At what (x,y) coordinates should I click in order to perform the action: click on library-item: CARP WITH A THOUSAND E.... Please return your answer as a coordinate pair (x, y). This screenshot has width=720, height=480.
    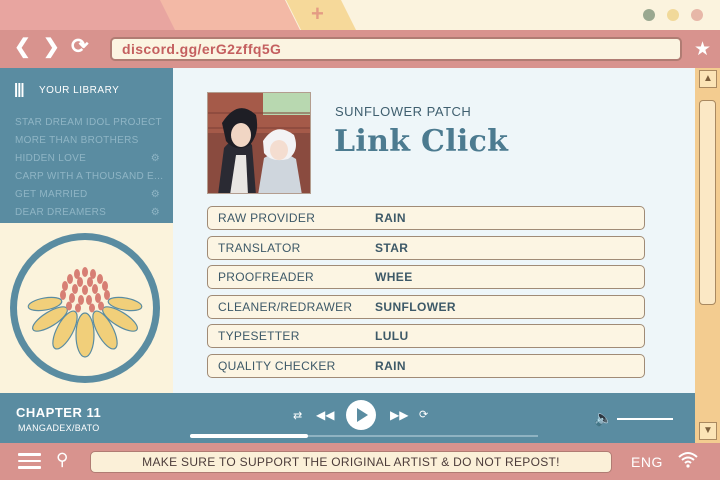
    Looking at the image, I should click on (89, 177).